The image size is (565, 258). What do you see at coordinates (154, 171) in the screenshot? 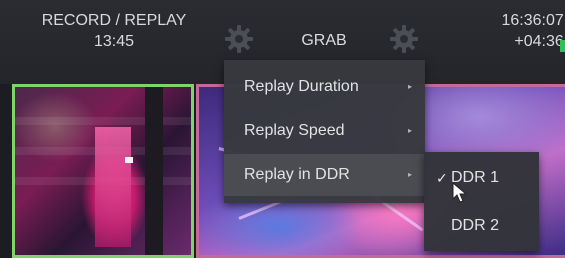
I see `preview-column` at bounding box center [154, 171].